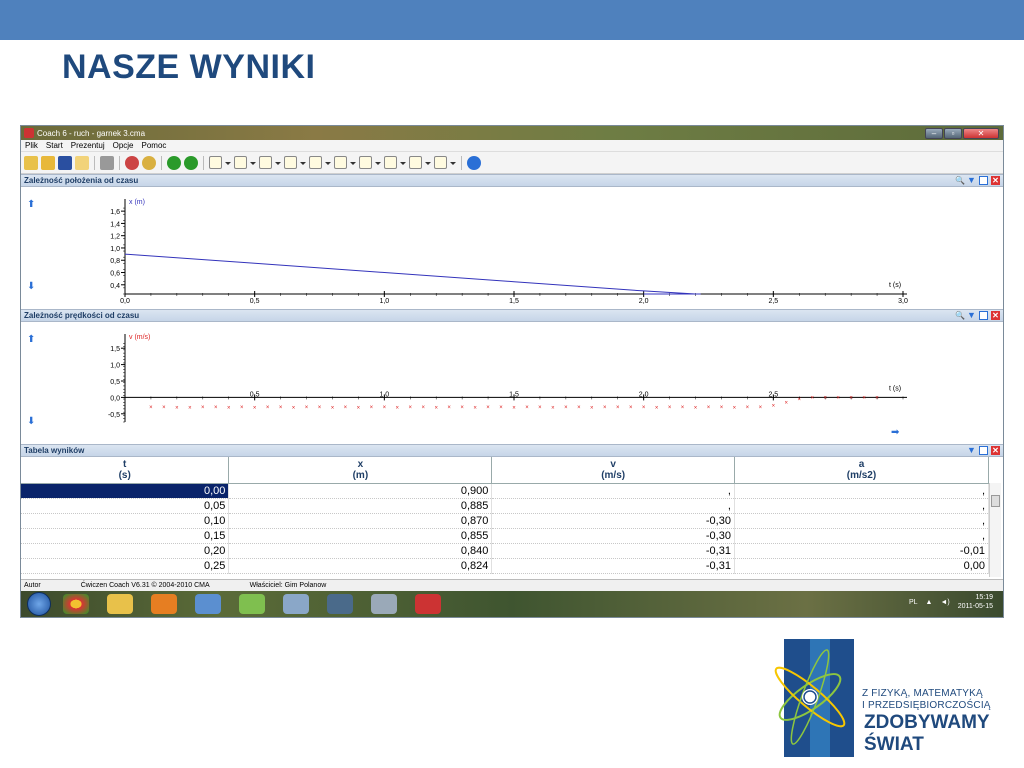  What do you see at coordinates (934, 133) in the screenshot?
I see `minimize-button: –` at bounding box center [934, 133].